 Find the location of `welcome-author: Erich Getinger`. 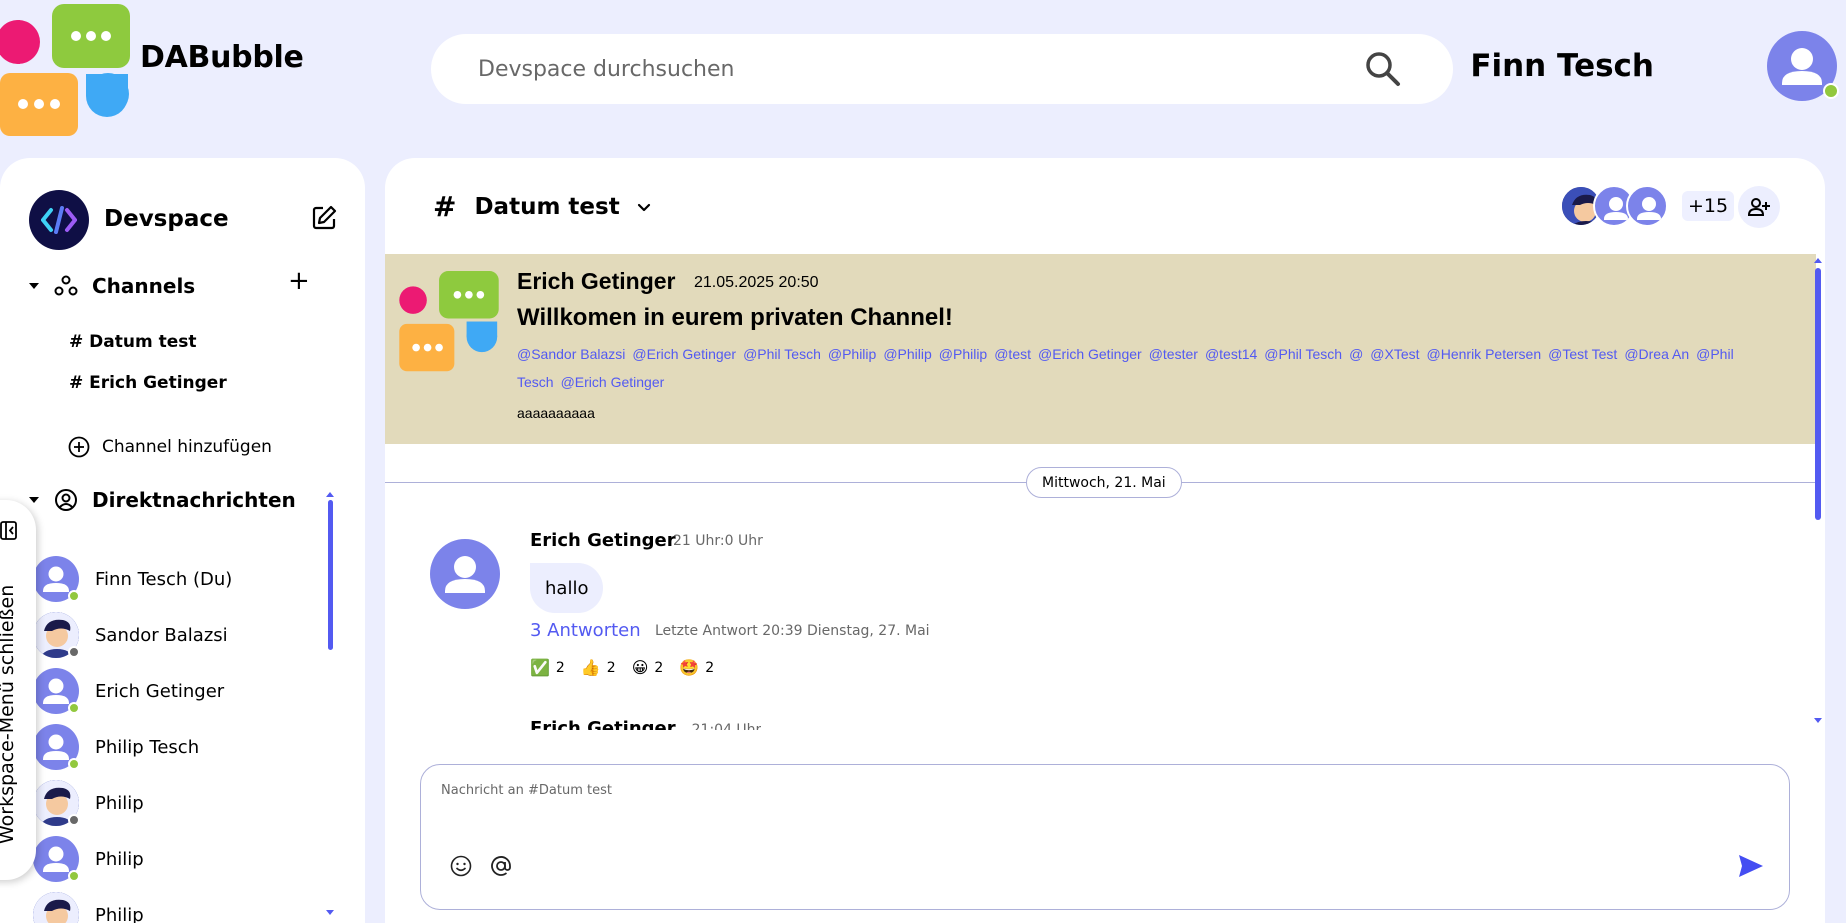

welcome-author: Erich Getinger is located at coordinates (596, 281).